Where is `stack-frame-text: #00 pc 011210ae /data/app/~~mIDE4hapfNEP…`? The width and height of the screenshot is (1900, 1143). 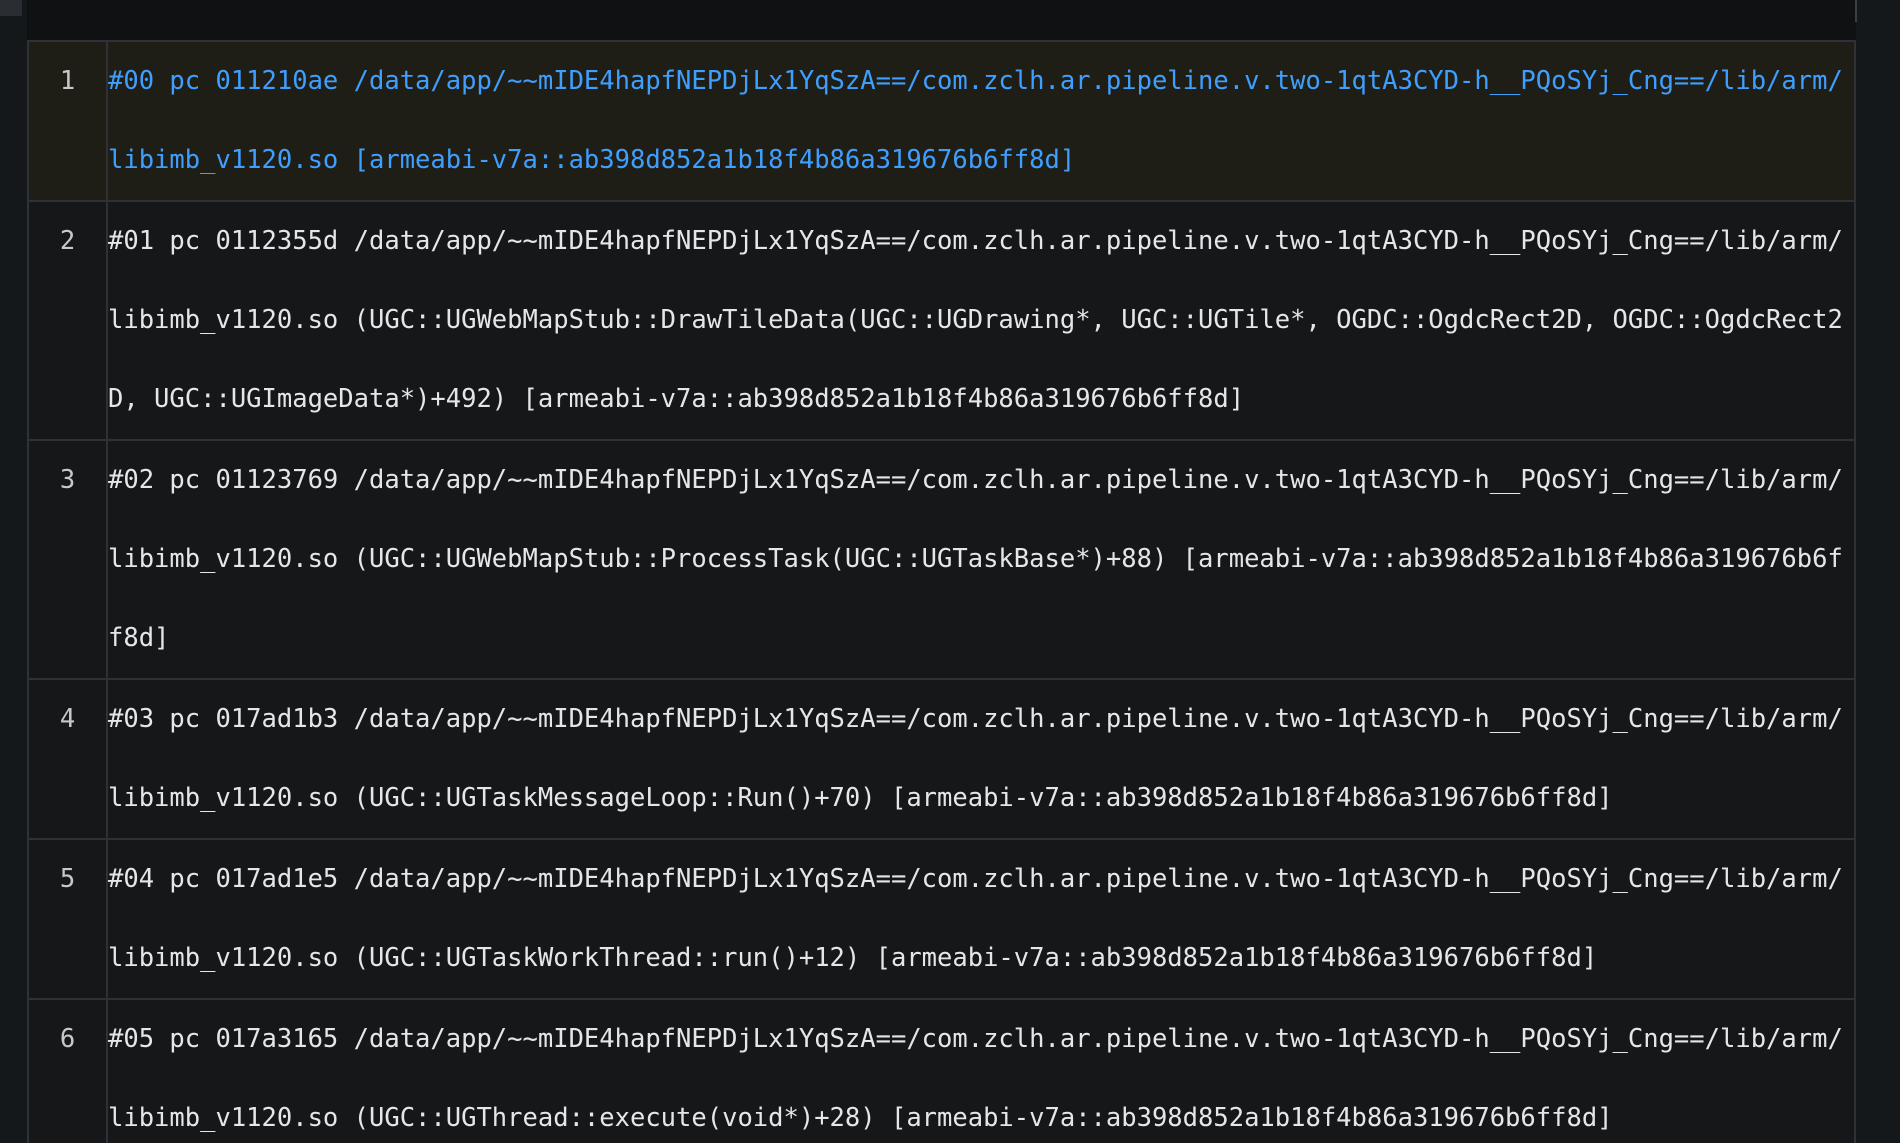
stack-frame-text: #00 pc 011210ae /data/app/~~mIDE4hapfNEP… is located at coordinates (981, 121).